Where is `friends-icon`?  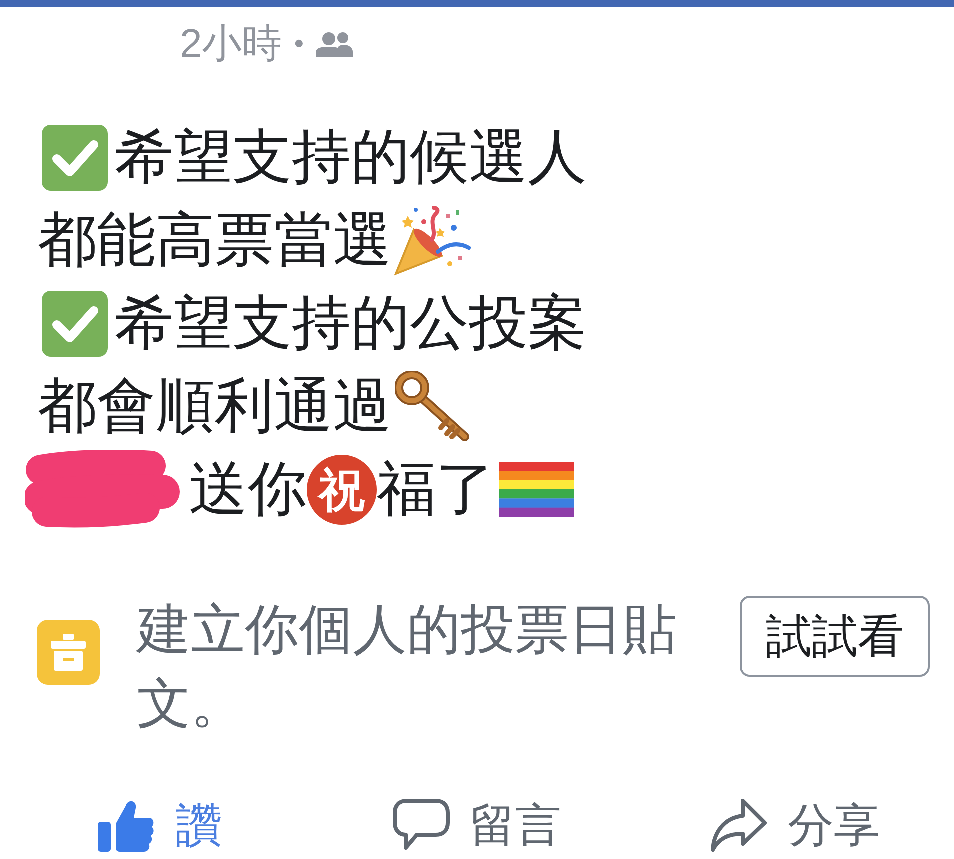
friends-icon is located at coordinates (335, 44).